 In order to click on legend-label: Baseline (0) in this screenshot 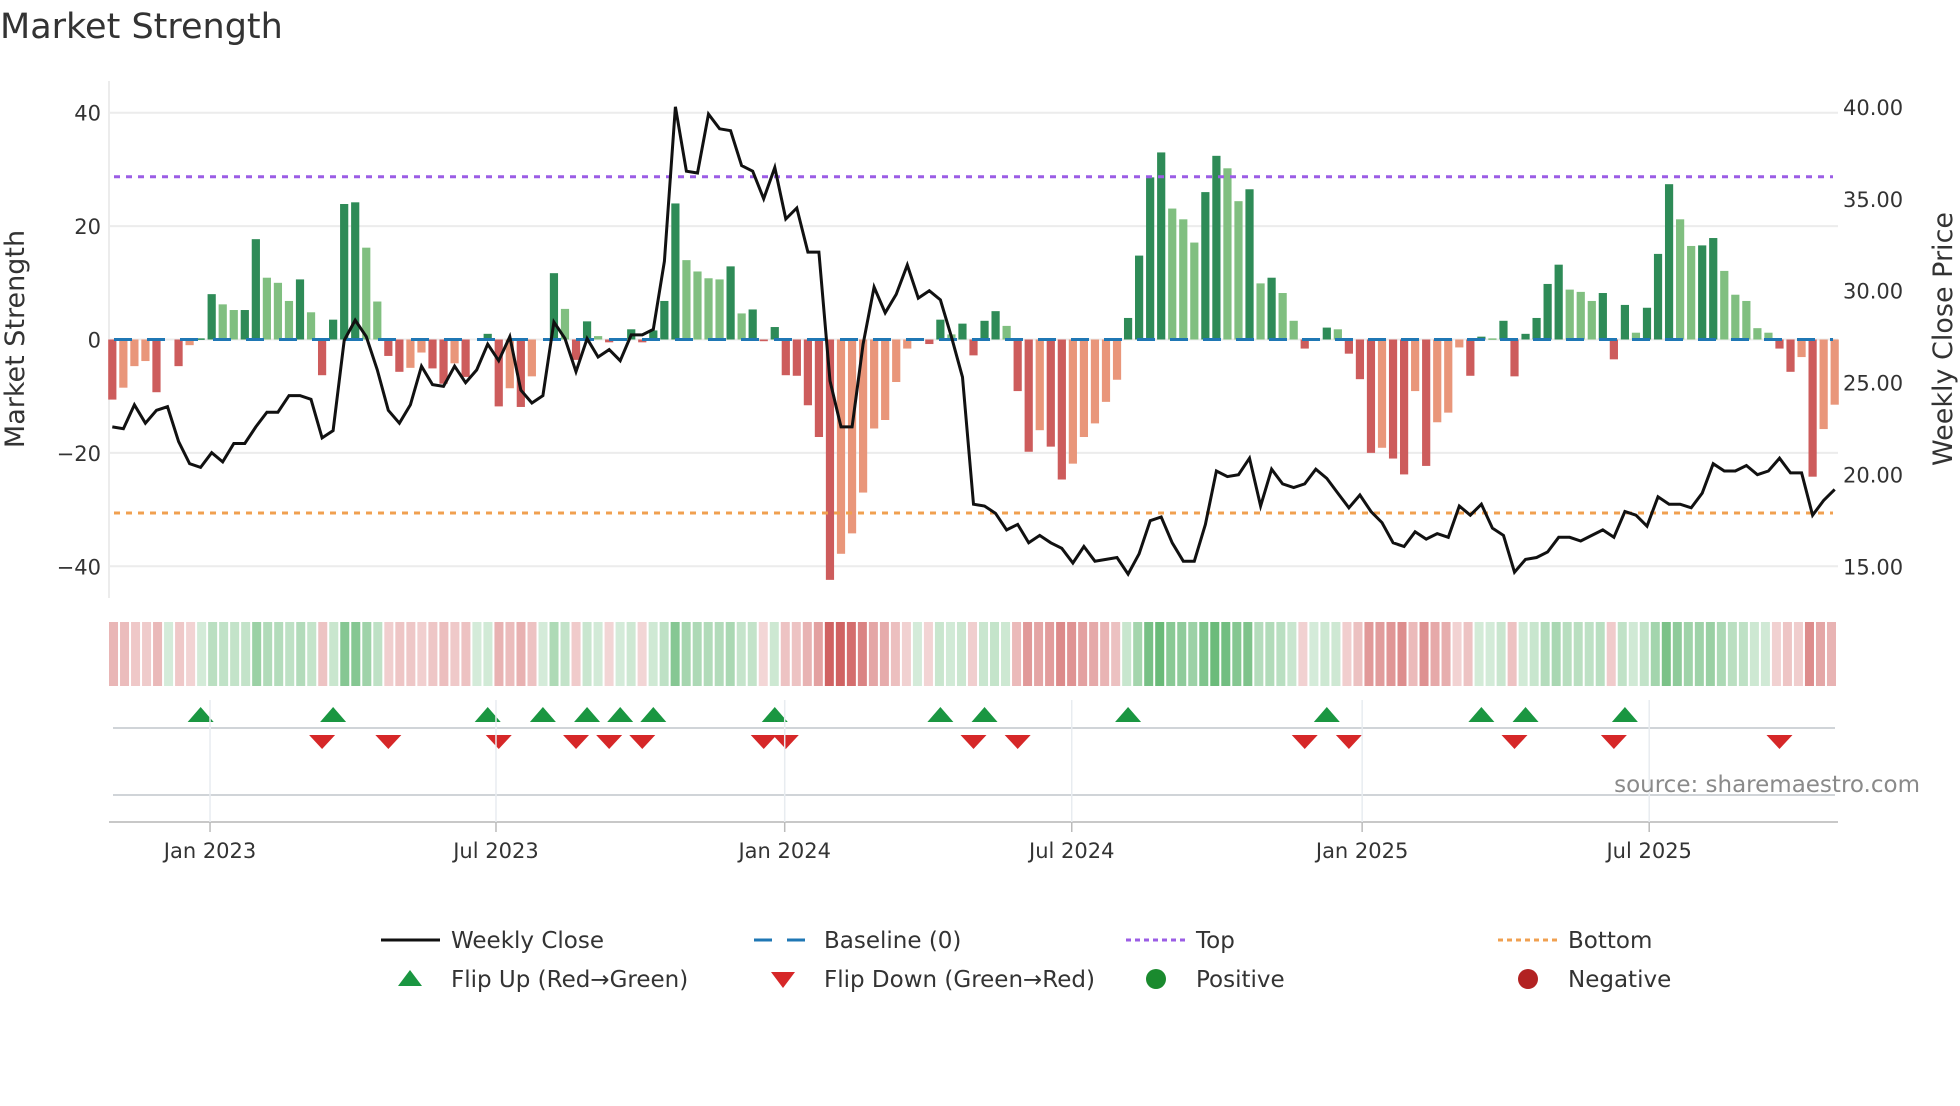, I will do `click(892, 941)`.